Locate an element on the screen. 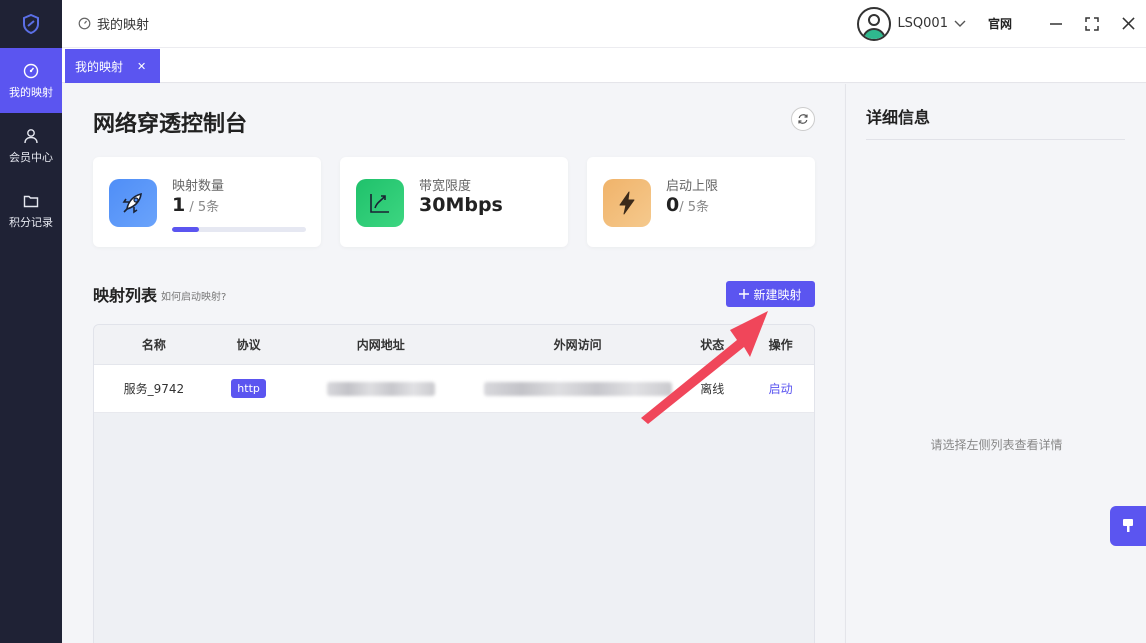  divider is located at coordinates (995, 139).